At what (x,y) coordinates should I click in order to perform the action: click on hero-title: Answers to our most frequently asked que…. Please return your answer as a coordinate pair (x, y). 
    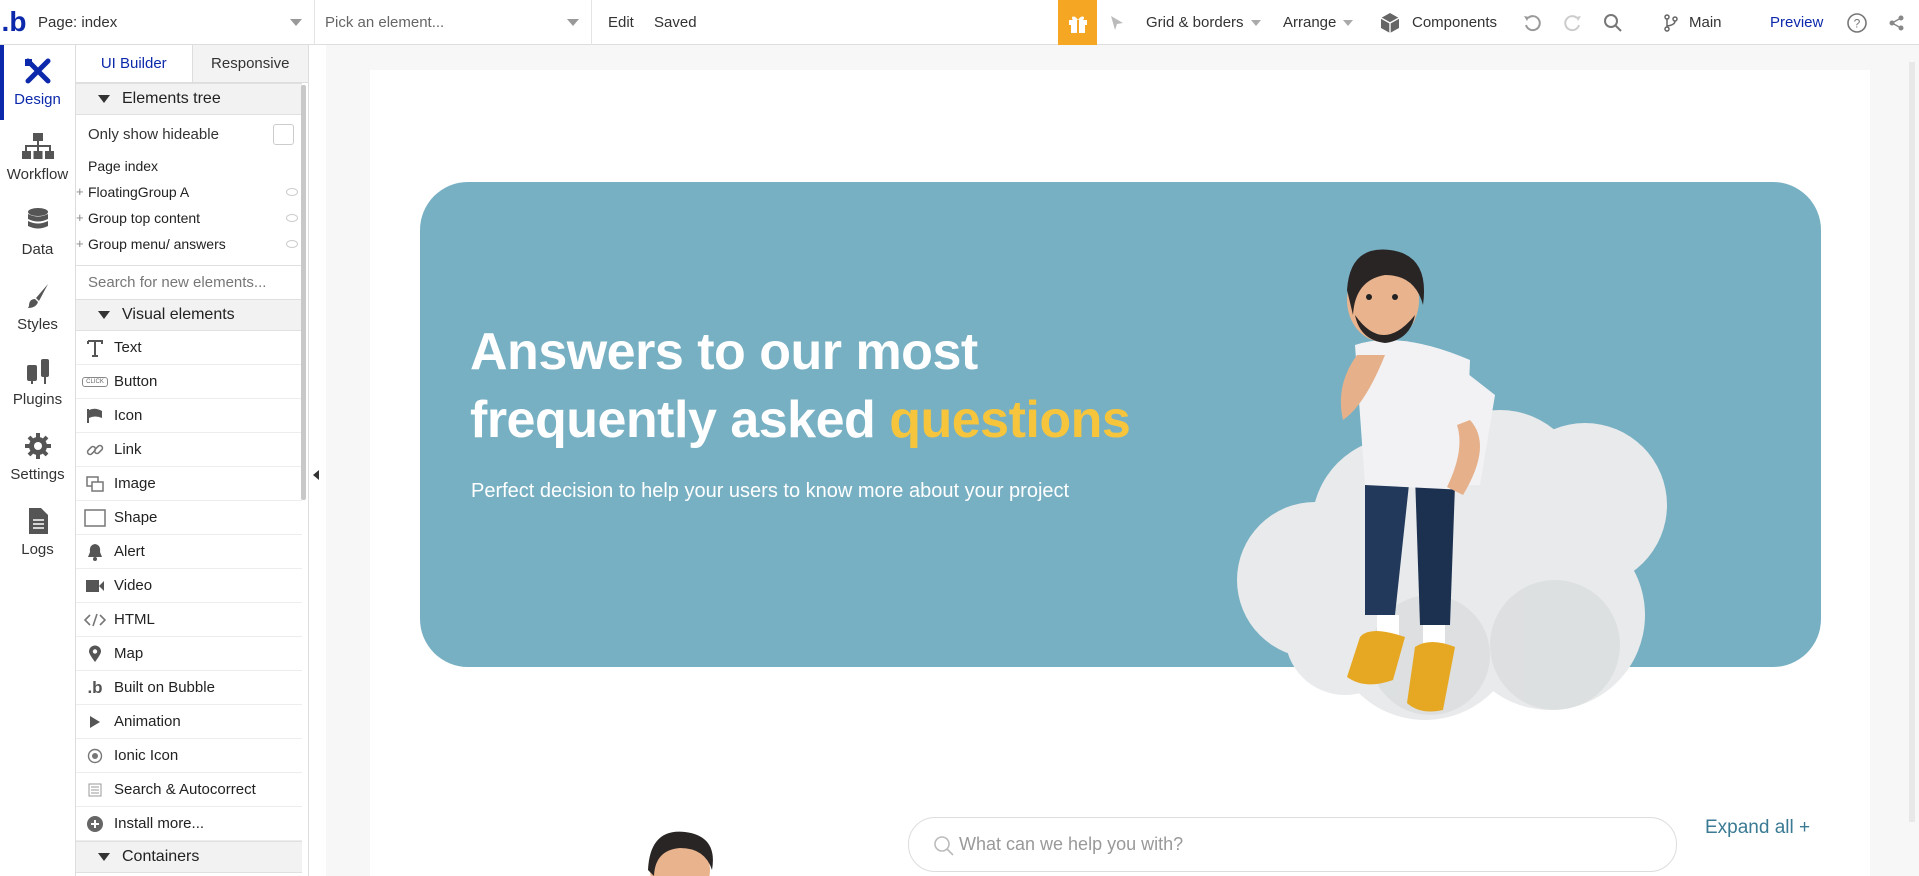
    Looking at the image, I should click on (850, 386).